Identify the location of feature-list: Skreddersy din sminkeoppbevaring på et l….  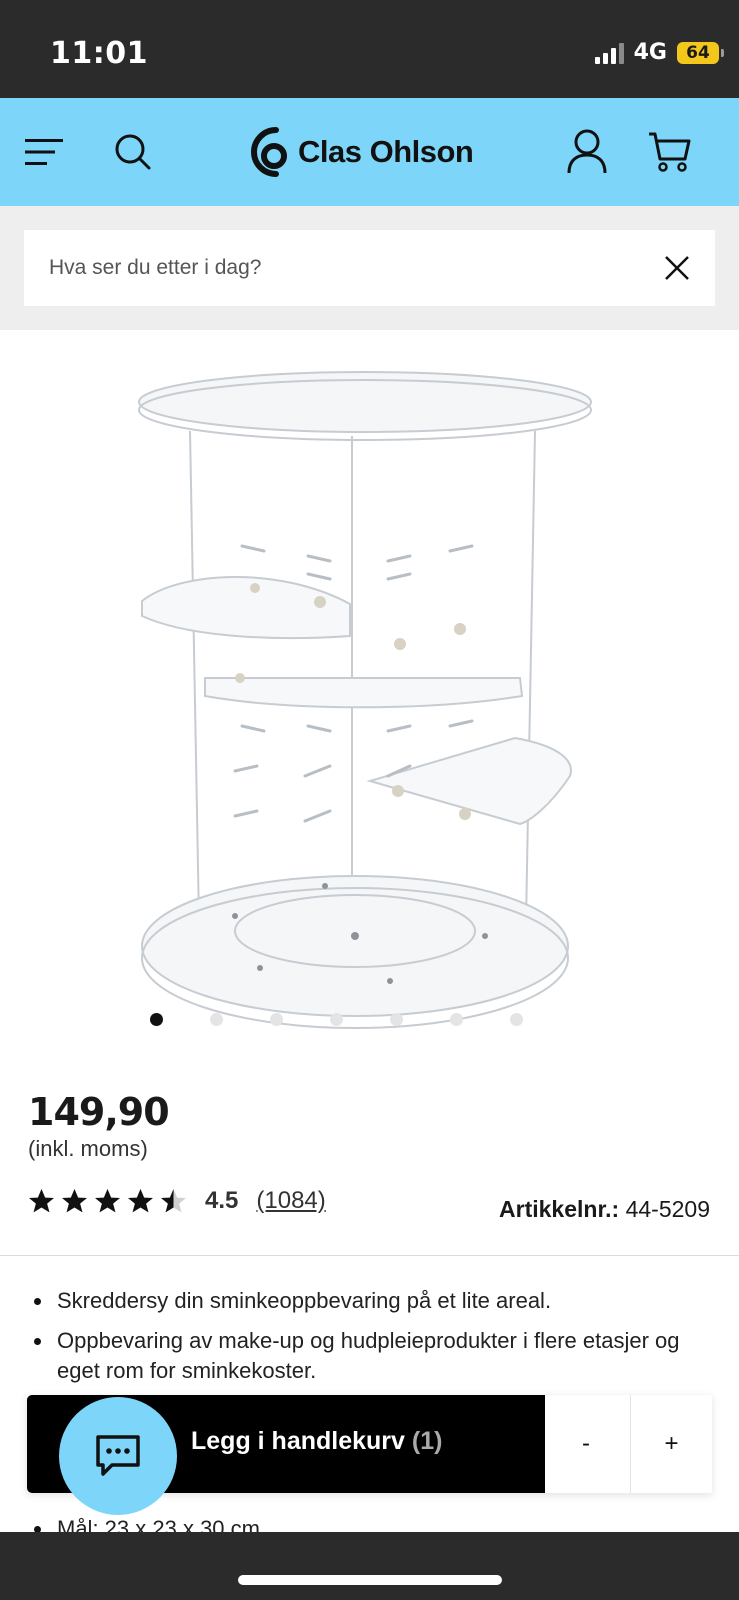
(360, 1341).